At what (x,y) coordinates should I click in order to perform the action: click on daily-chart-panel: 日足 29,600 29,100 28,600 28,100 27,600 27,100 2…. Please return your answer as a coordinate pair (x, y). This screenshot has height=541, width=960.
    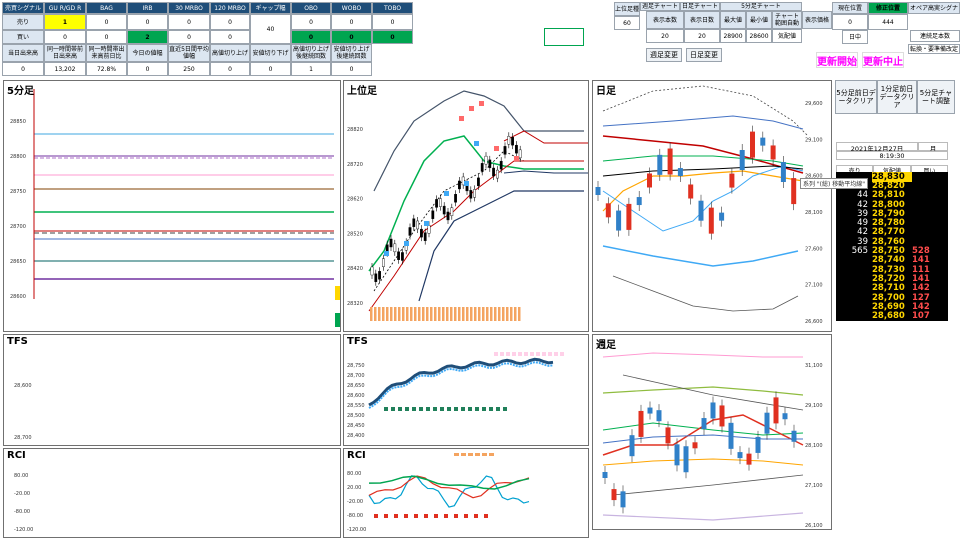
    Looking at the image, I should click on (712, 206).